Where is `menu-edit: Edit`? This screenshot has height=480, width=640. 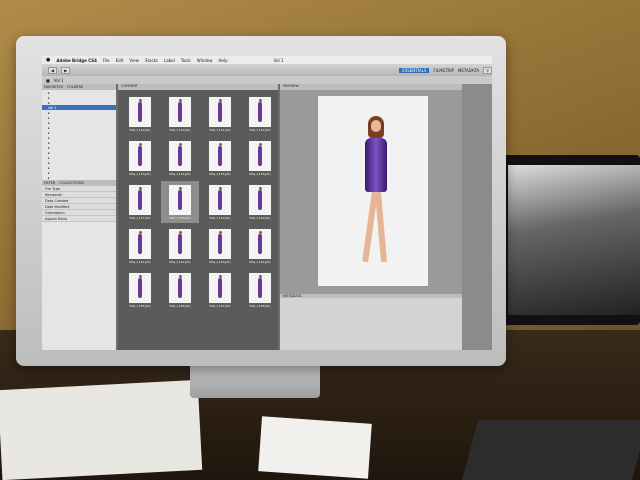
menu-edit: Edit is located at coordinates (120, 60).